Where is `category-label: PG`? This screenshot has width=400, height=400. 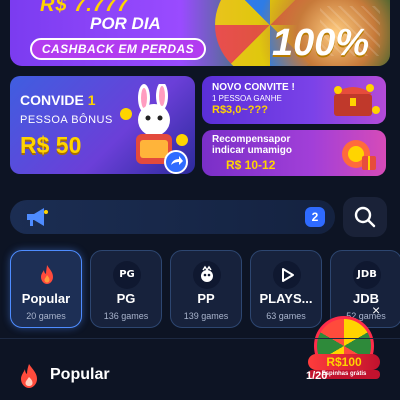 category-label: PG is located at coordinates (126, 298).